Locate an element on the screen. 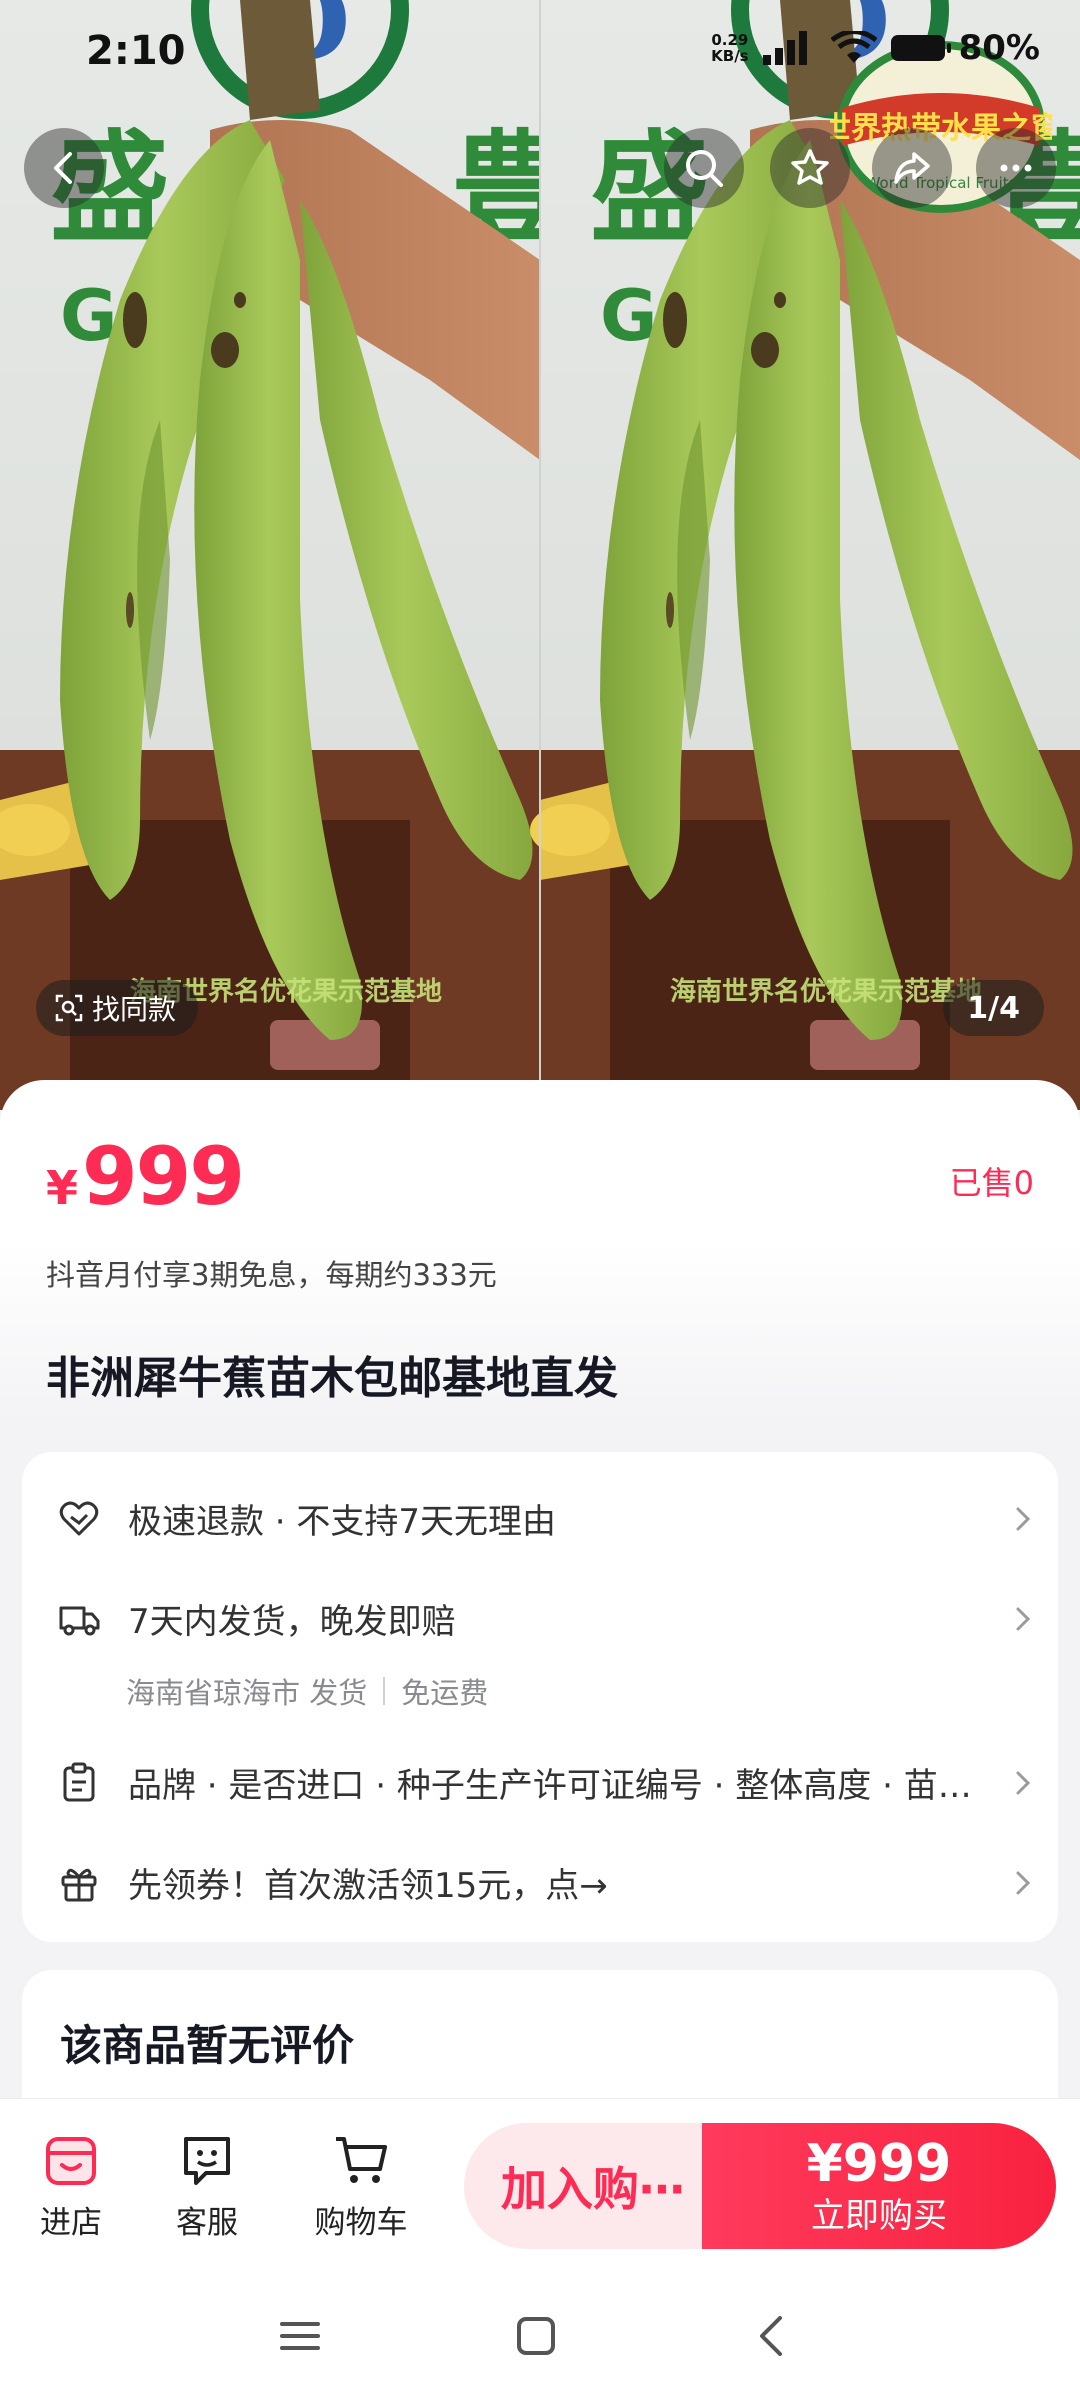 The width and height of the screenshot is (1080, 2400). refund-policy-row: 极速退款 · 不支持7天无理由 is located at coordinates (548, 1518).